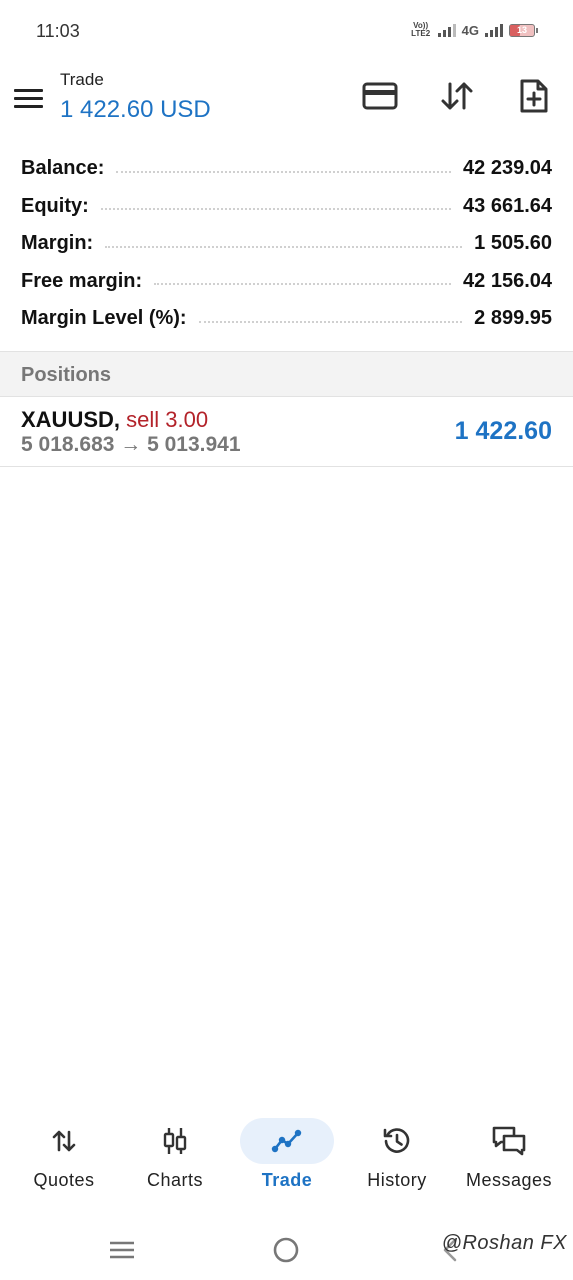 This screenshot has height=1280, width=573. Describe the element at coordinates (71, 419) in the screenshot. I see `position-symbol: XAUUSD,` at that location.